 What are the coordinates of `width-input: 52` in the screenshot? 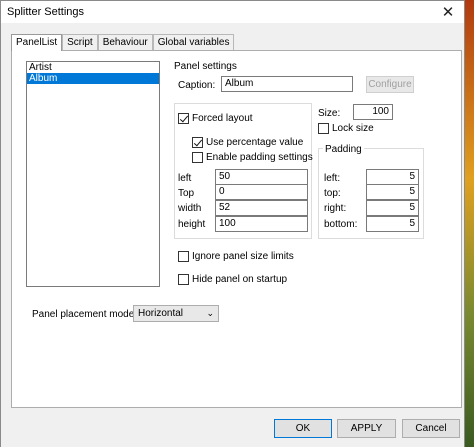 It's located at (261, 208).